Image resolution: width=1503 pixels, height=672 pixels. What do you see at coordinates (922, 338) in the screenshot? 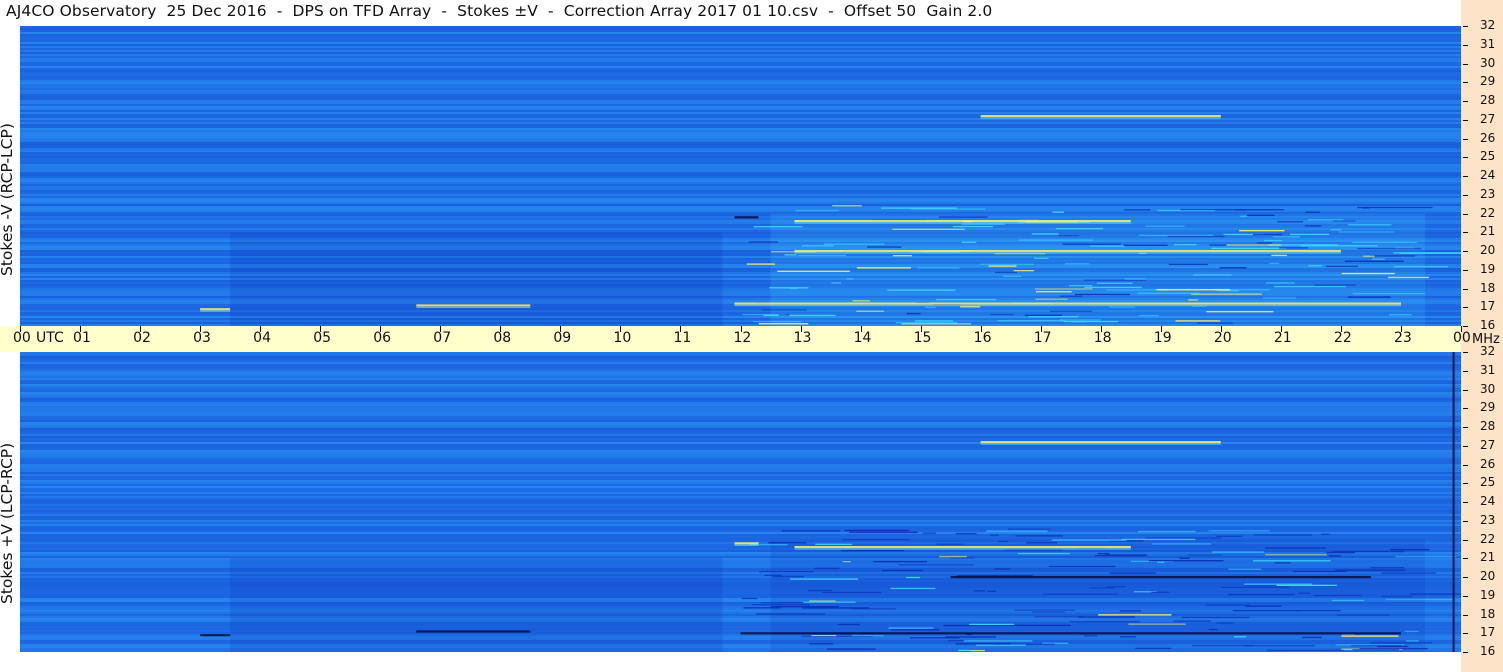
I see `utc-tick-label: 15` at bounding box center [922, 338].